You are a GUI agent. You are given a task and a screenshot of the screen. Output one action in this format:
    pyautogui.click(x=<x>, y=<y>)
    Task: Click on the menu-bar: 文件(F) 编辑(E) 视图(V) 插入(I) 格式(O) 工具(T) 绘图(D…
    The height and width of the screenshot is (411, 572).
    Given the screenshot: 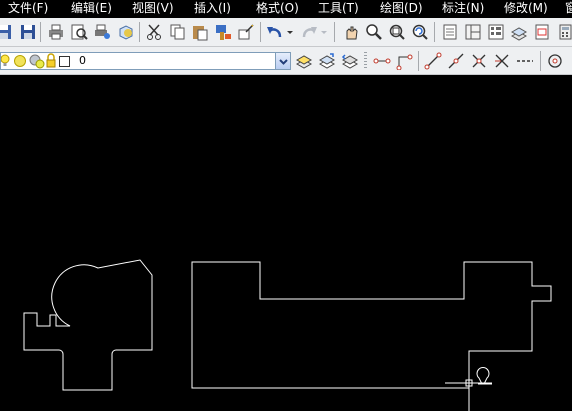 What is the action you would take?
    pyautogui.click(x=286, y=9)
    